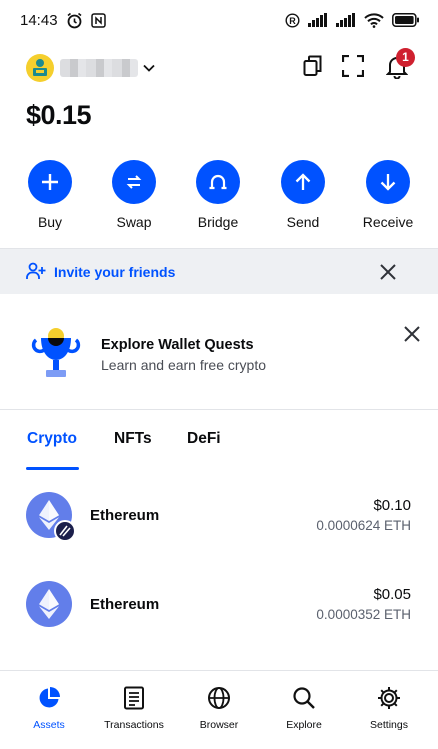 Image resolution: width=438 pixels, height=749 pixels. Describe the element at coordinates (218, 222) in the screenshot. I see `bridge-label: Bridge` at that location.